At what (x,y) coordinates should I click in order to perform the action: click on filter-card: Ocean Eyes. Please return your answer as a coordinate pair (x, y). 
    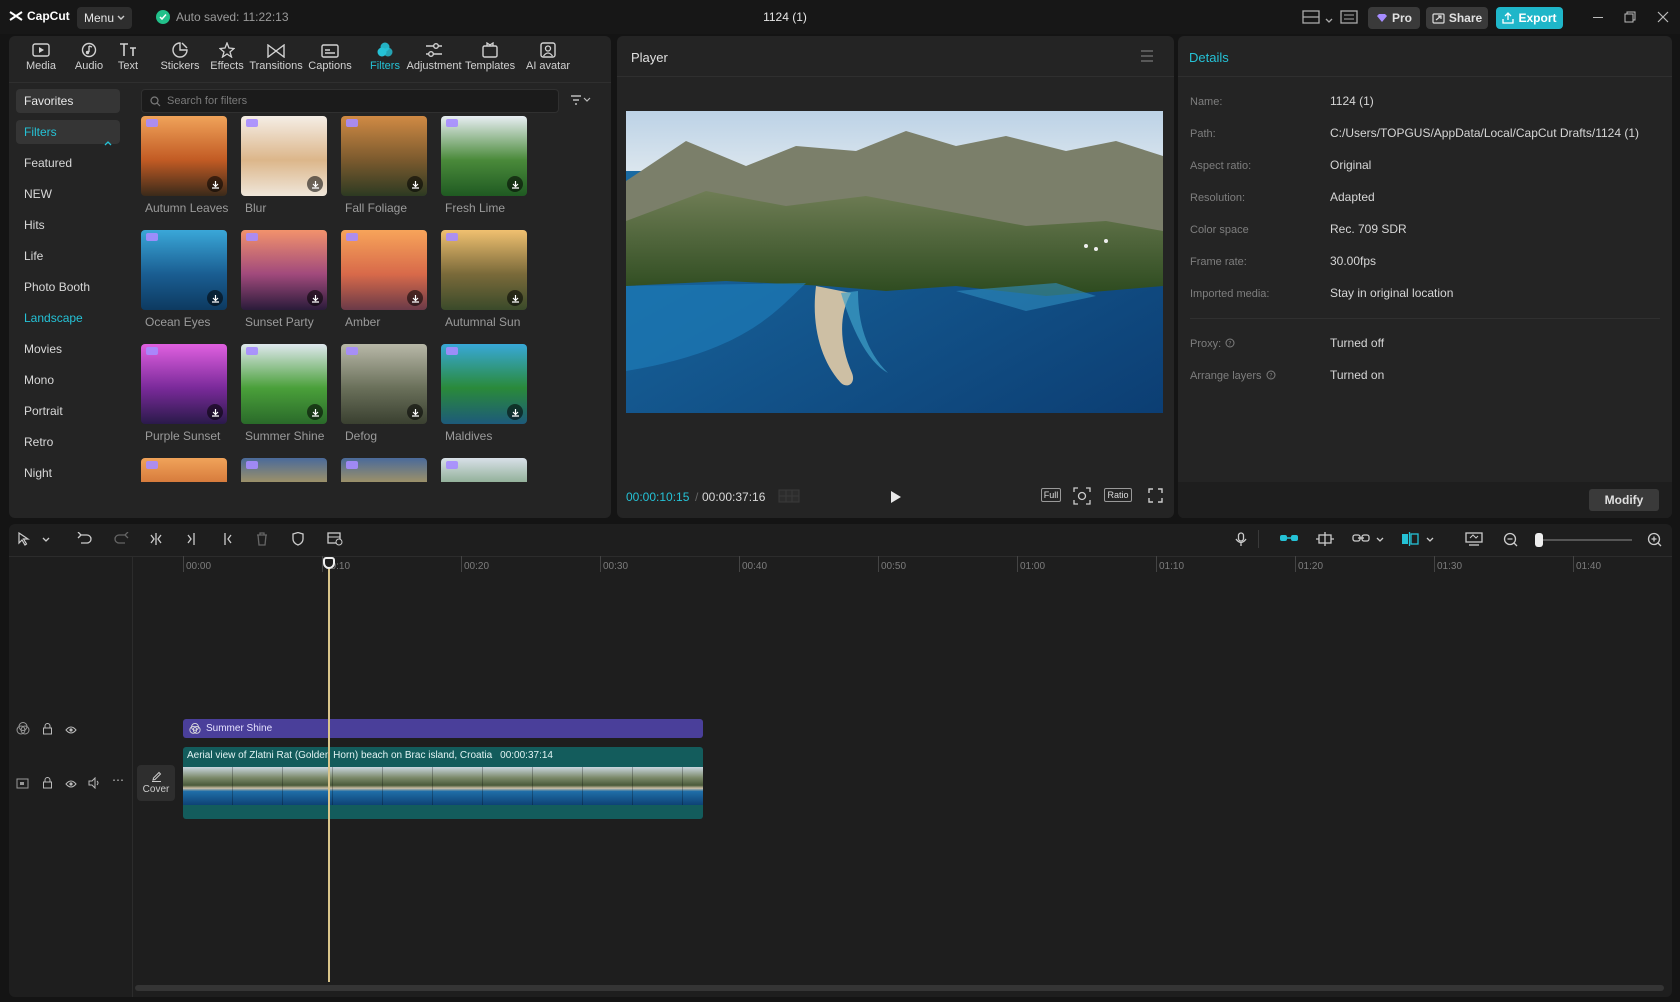
    Looking at the image, I should click on (184, 284).